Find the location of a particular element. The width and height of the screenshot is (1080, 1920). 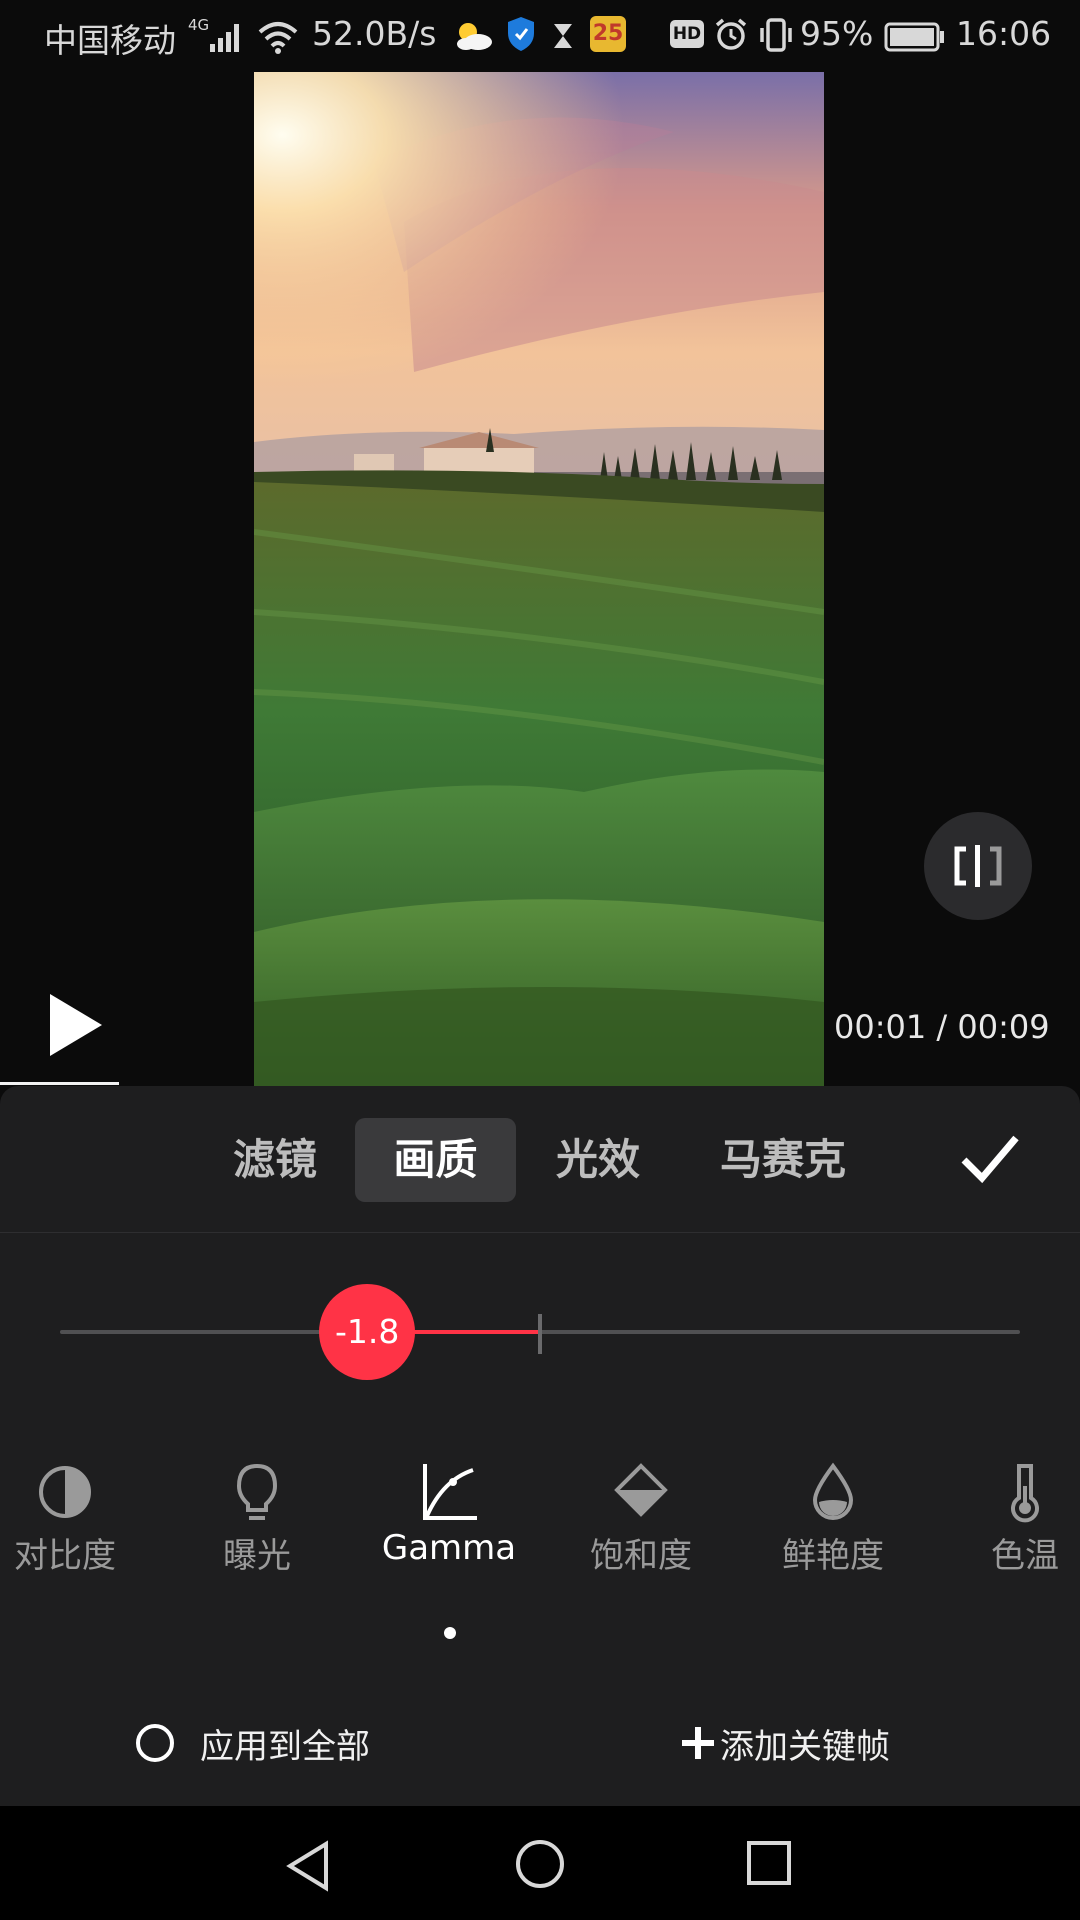

wifi-icon is located at coordinates (278, 38).